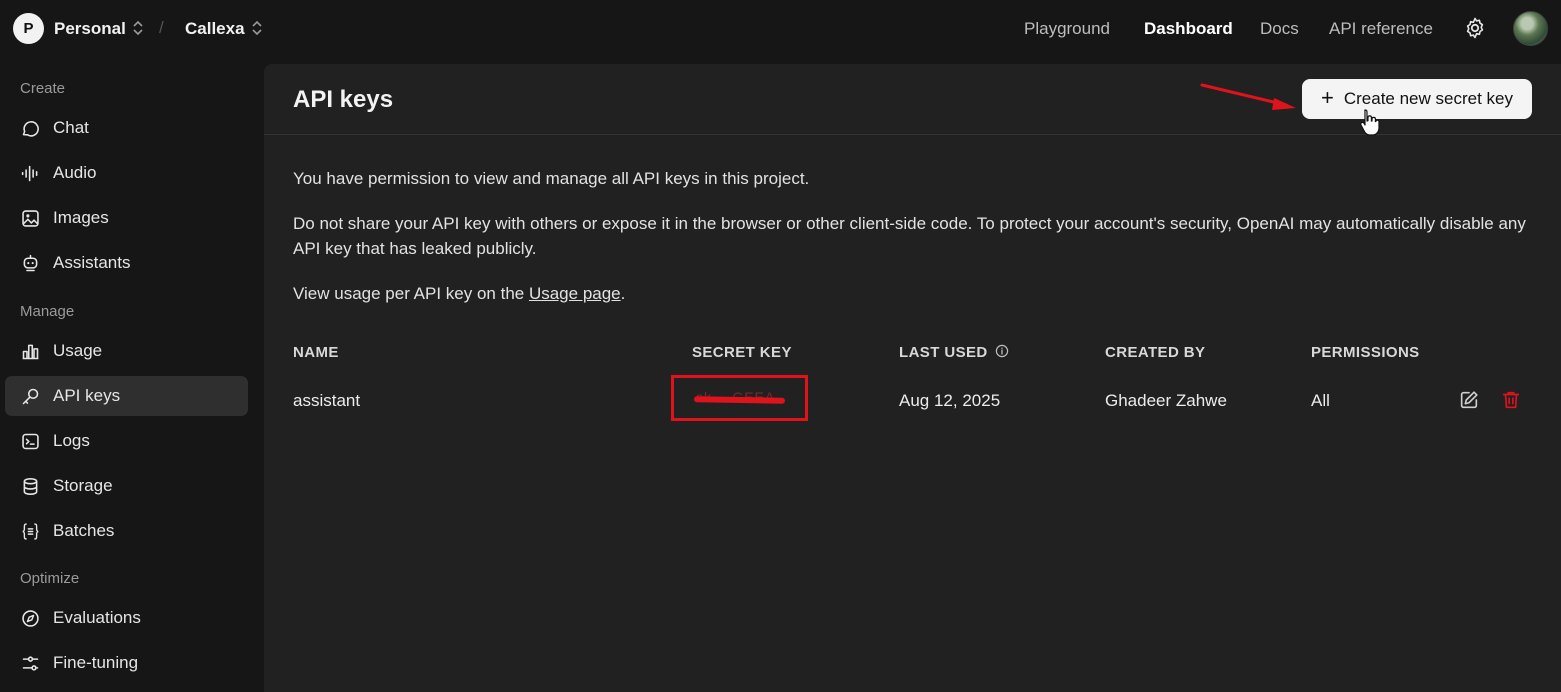 The image size is (1561, 692). What do you see at coordinates (1327, 97) in the screenshot?
I see `plus-icon: +` at bounding box center [1327, 97].